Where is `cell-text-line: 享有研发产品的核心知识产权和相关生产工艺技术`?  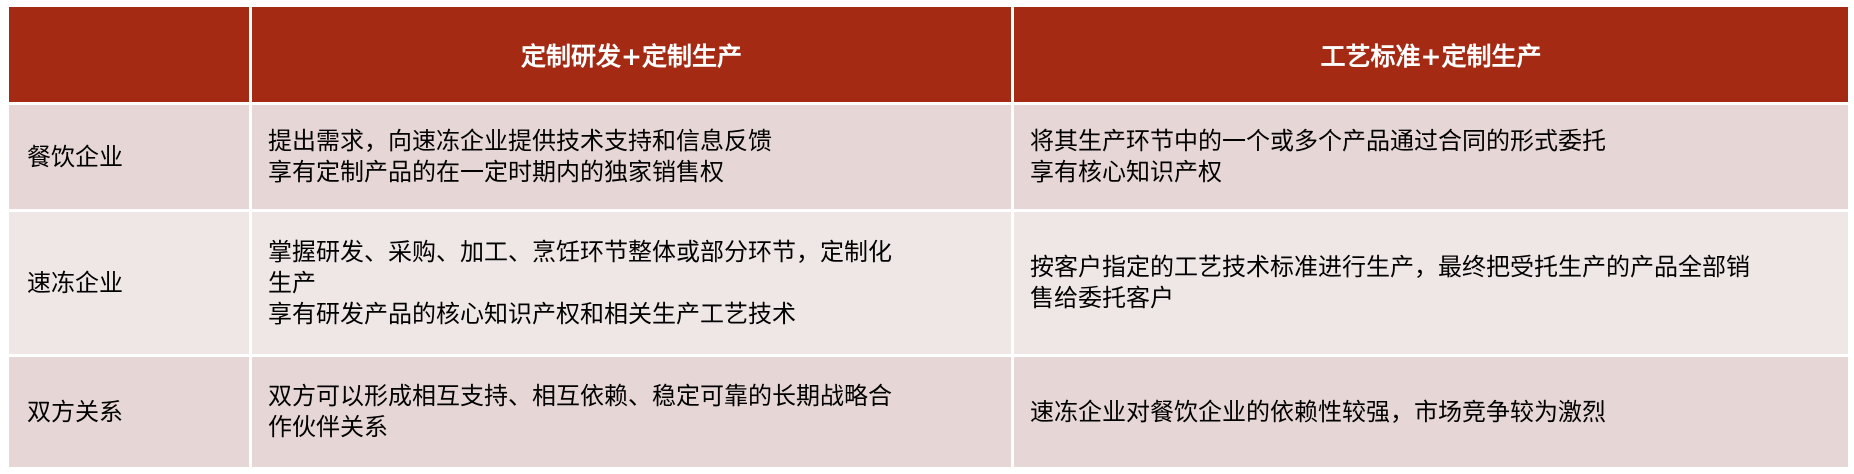
cell-text-line: 享有研发产品的核心知识产权和相关生产工艺技术 is located at coordinates (532, 313).